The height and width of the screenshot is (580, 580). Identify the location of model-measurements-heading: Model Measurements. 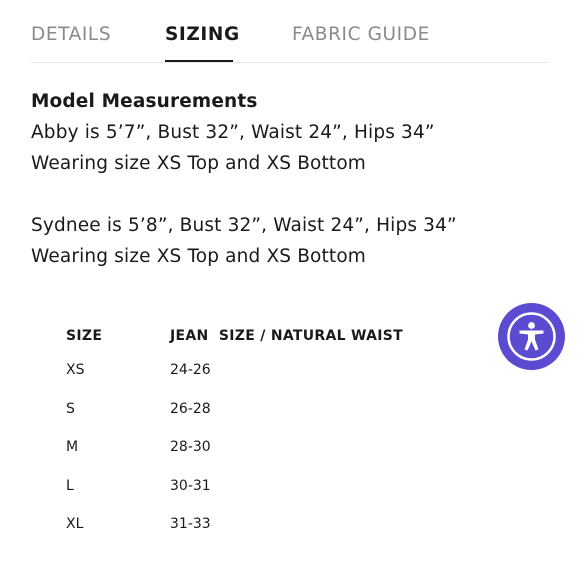
(144, 101).